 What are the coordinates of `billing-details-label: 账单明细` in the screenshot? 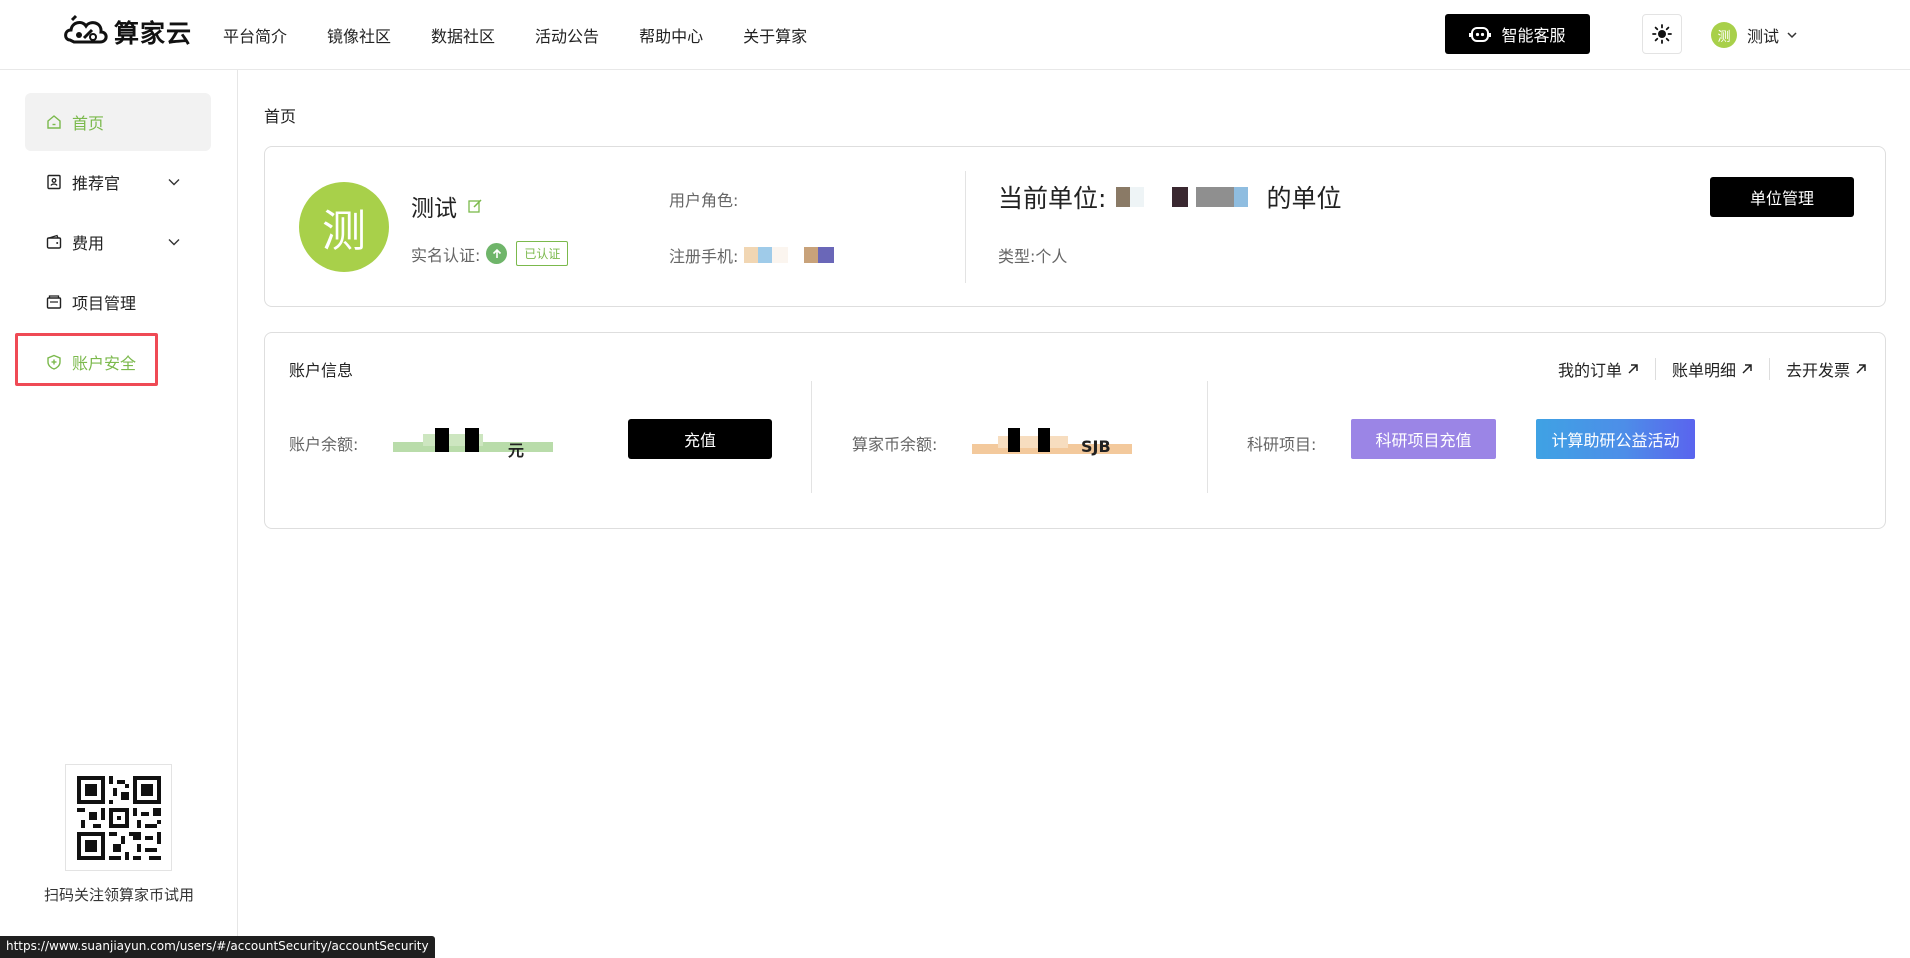 It's located at (1703, 370).